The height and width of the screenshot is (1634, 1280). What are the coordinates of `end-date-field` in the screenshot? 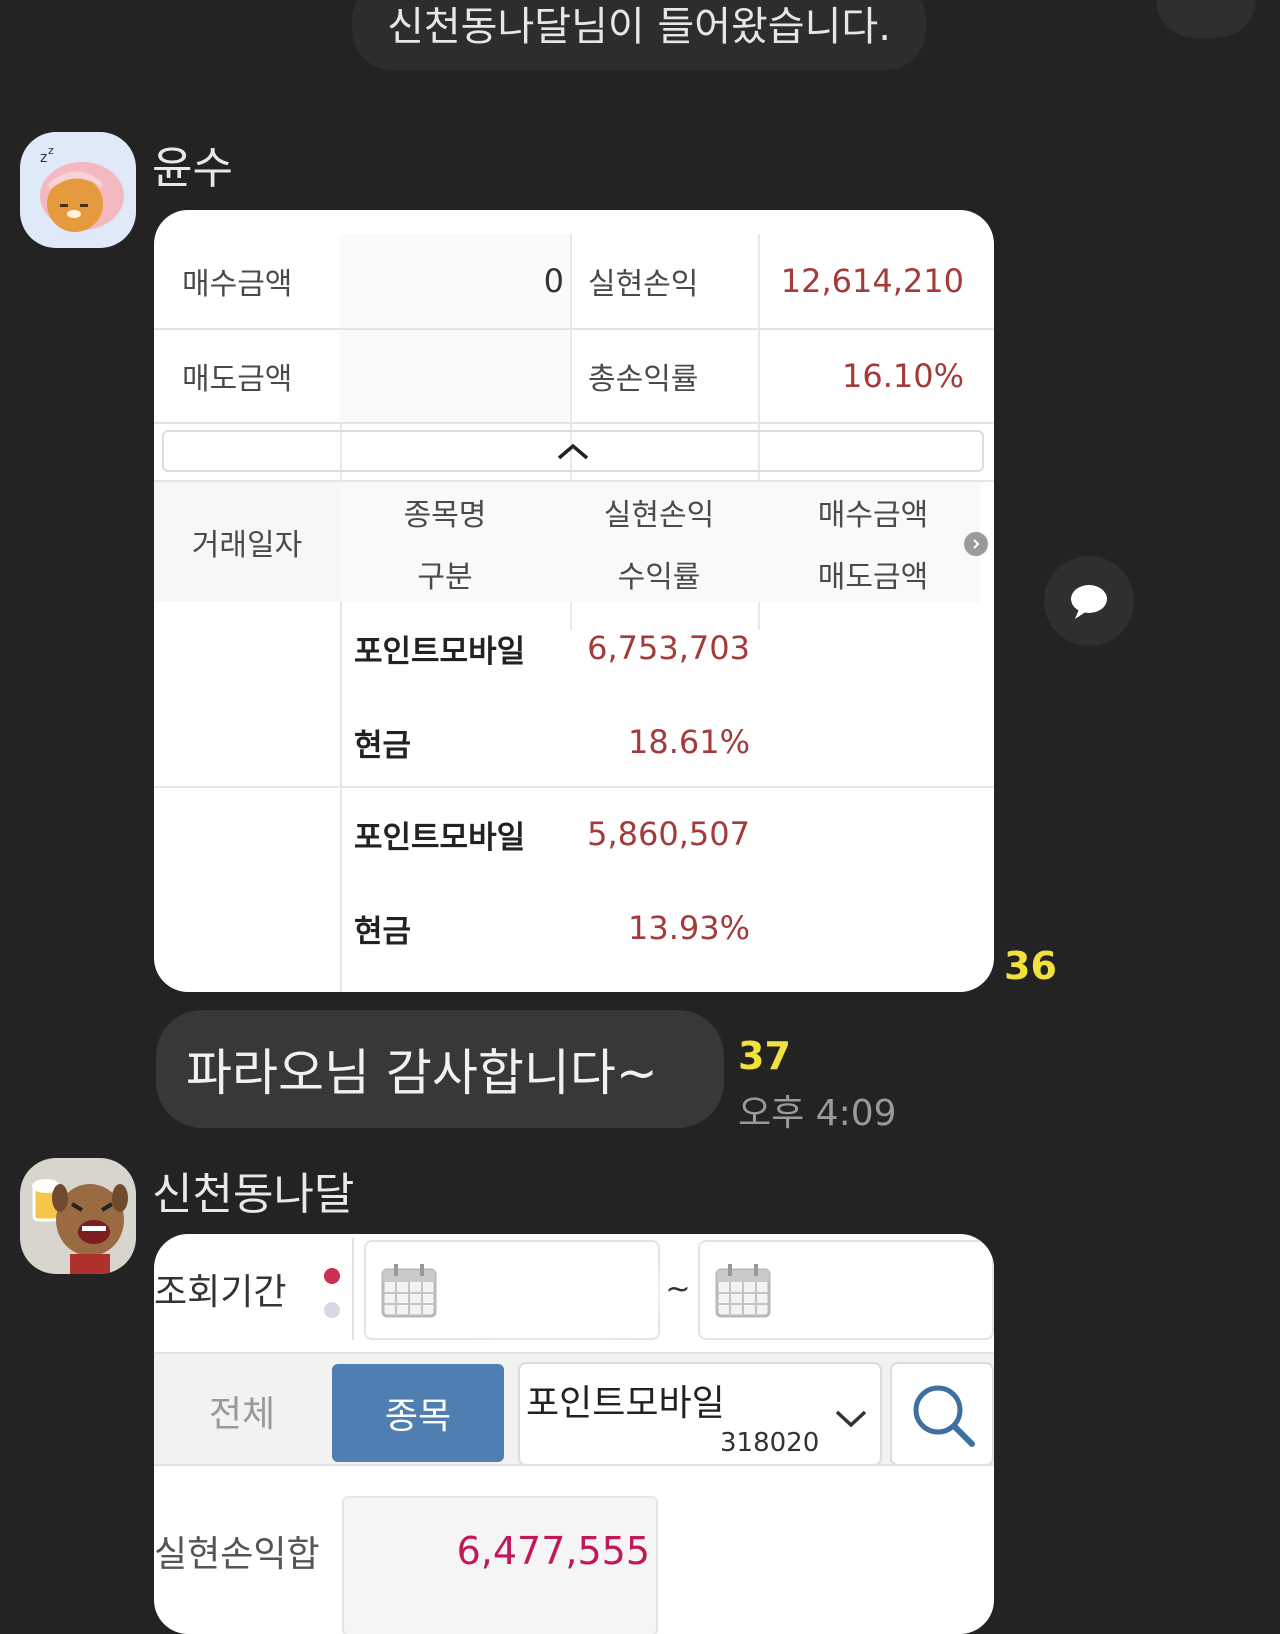 It's located at (846, 1290).